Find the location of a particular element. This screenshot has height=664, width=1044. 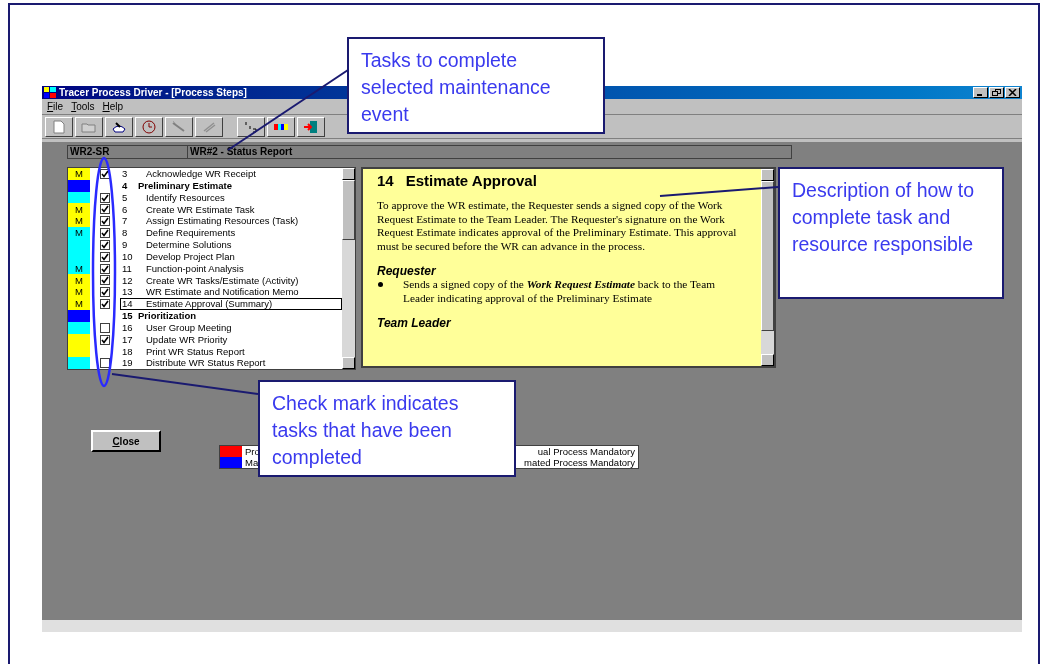

task-row: 3 Acknowledge WR Receipt is located at coordinates (231, 174).